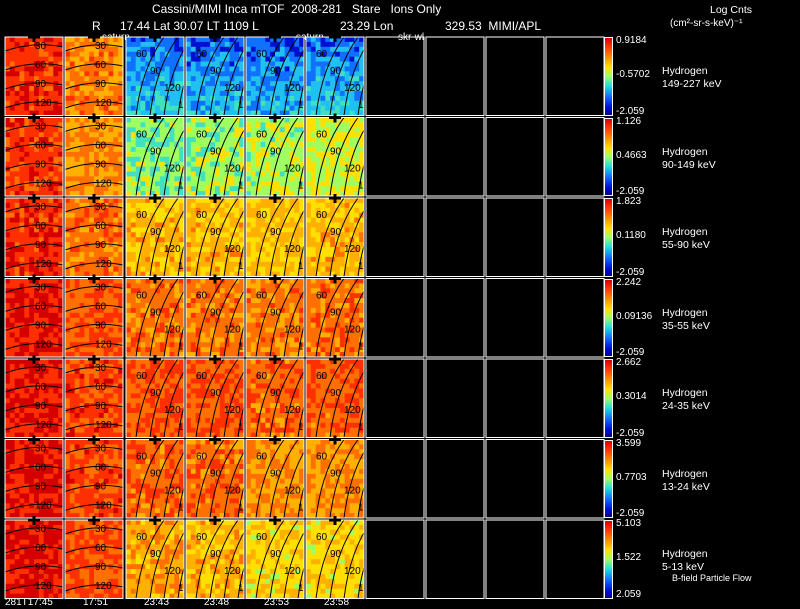  What do you see at coordinates (631, 236) in the screenshot?
I see `colorbar-mid-label: 0.1180` at bounding box center [631, 236].